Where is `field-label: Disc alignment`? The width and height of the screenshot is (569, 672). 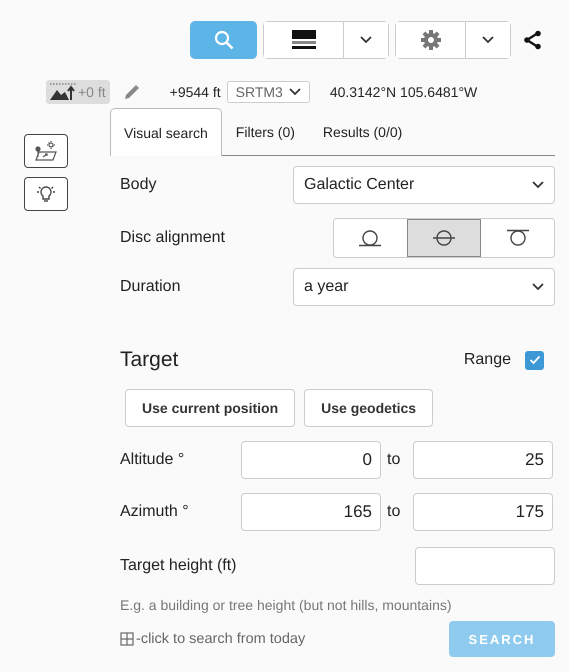 field-label: Disc alignment is located at coordinates (173, 238).